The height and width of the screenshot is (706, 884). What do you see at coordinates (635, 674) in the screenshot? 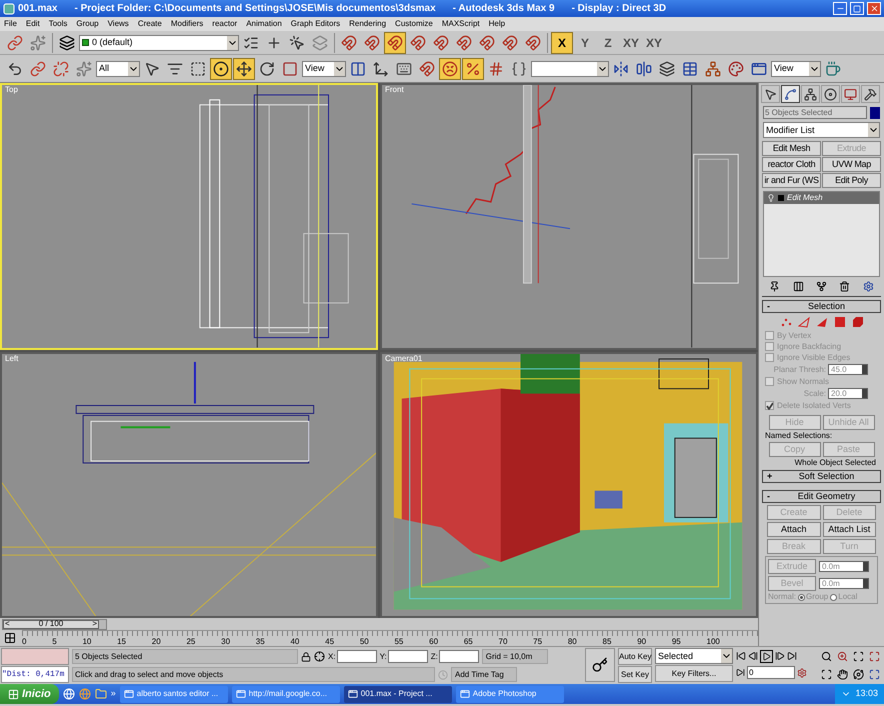
I see `set-key-mode-button: Set Key` at bounding box center [635, 674].